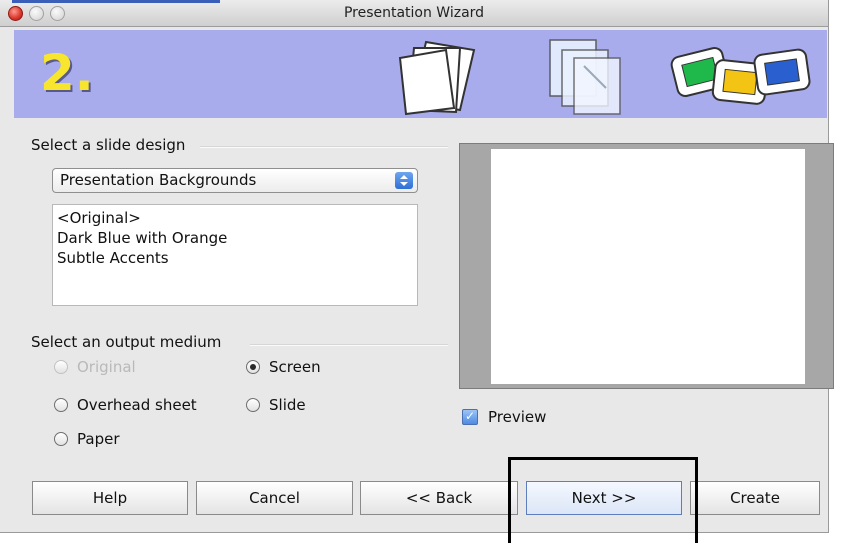 This screenshot has height=543, width=844. Describe the element at coordinates (349, 345) in the screenshot. I see `output-medium-group-divider` at that location.